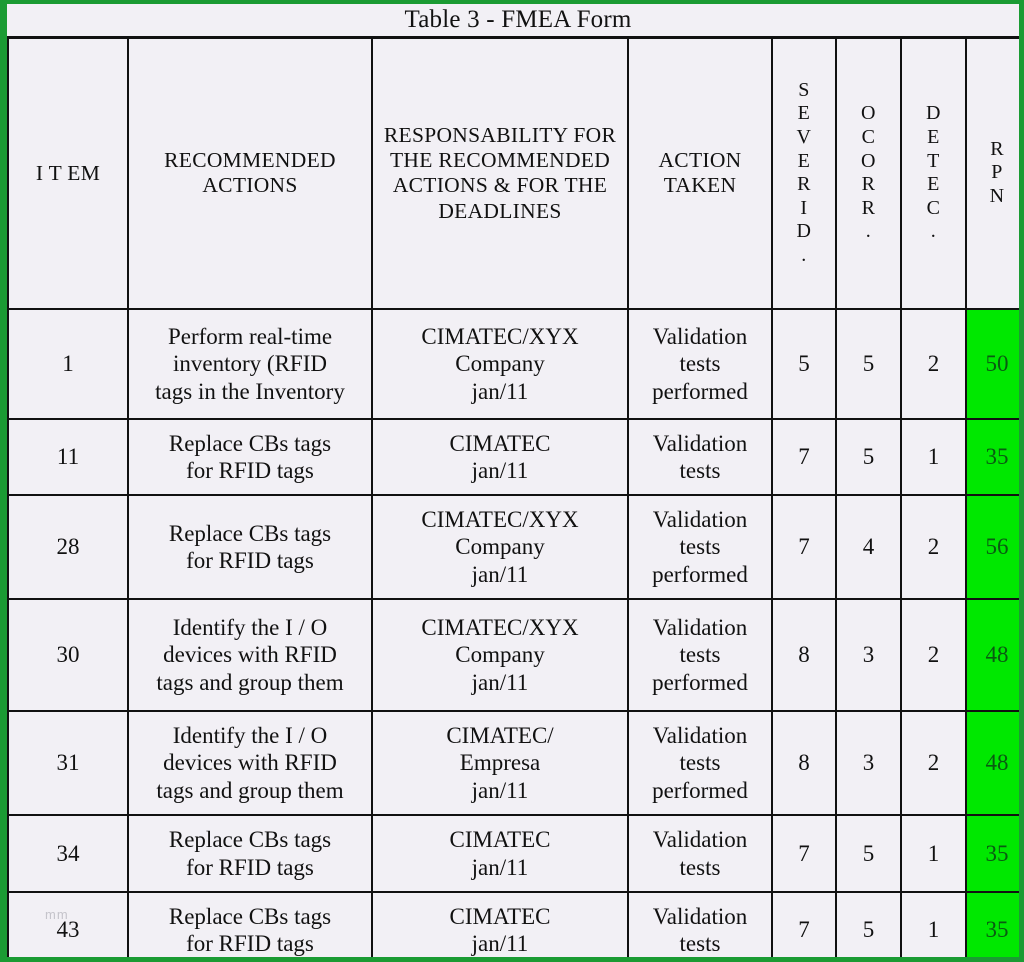  What do you see at coordinates (68, 173) in the screenshot?
I see `column-header-item: I T EM` at bounding box center [68, 173].